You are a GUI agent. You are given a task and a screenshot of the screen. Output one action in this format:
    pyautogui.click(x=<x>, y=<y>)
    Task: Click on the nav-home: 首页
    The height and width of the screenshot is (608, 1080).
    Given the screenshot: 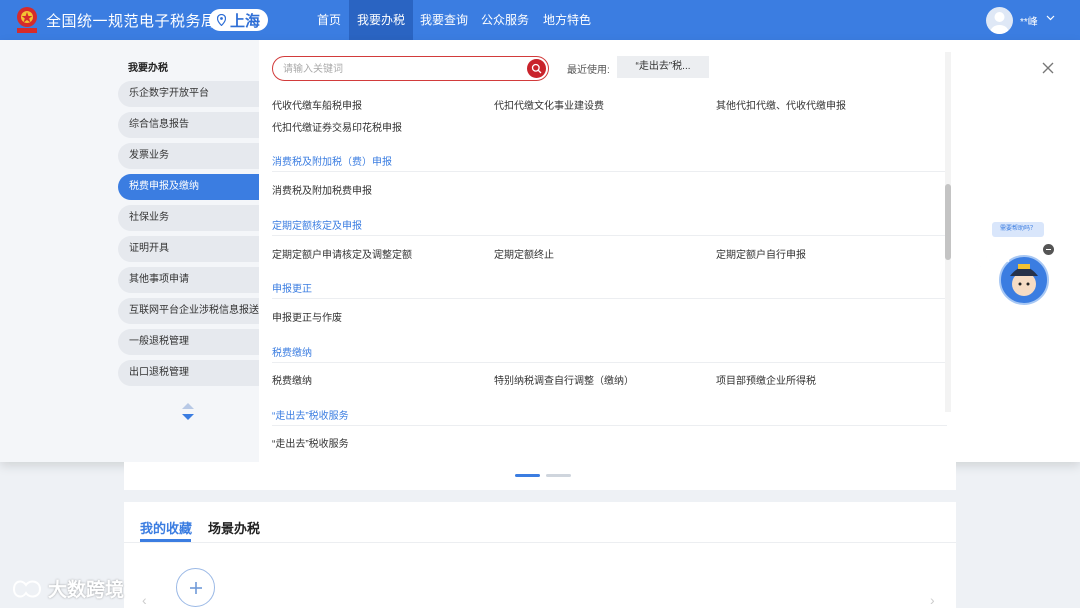 What is the action you would take?
    pyautogui.click(x=329, y=20)
    